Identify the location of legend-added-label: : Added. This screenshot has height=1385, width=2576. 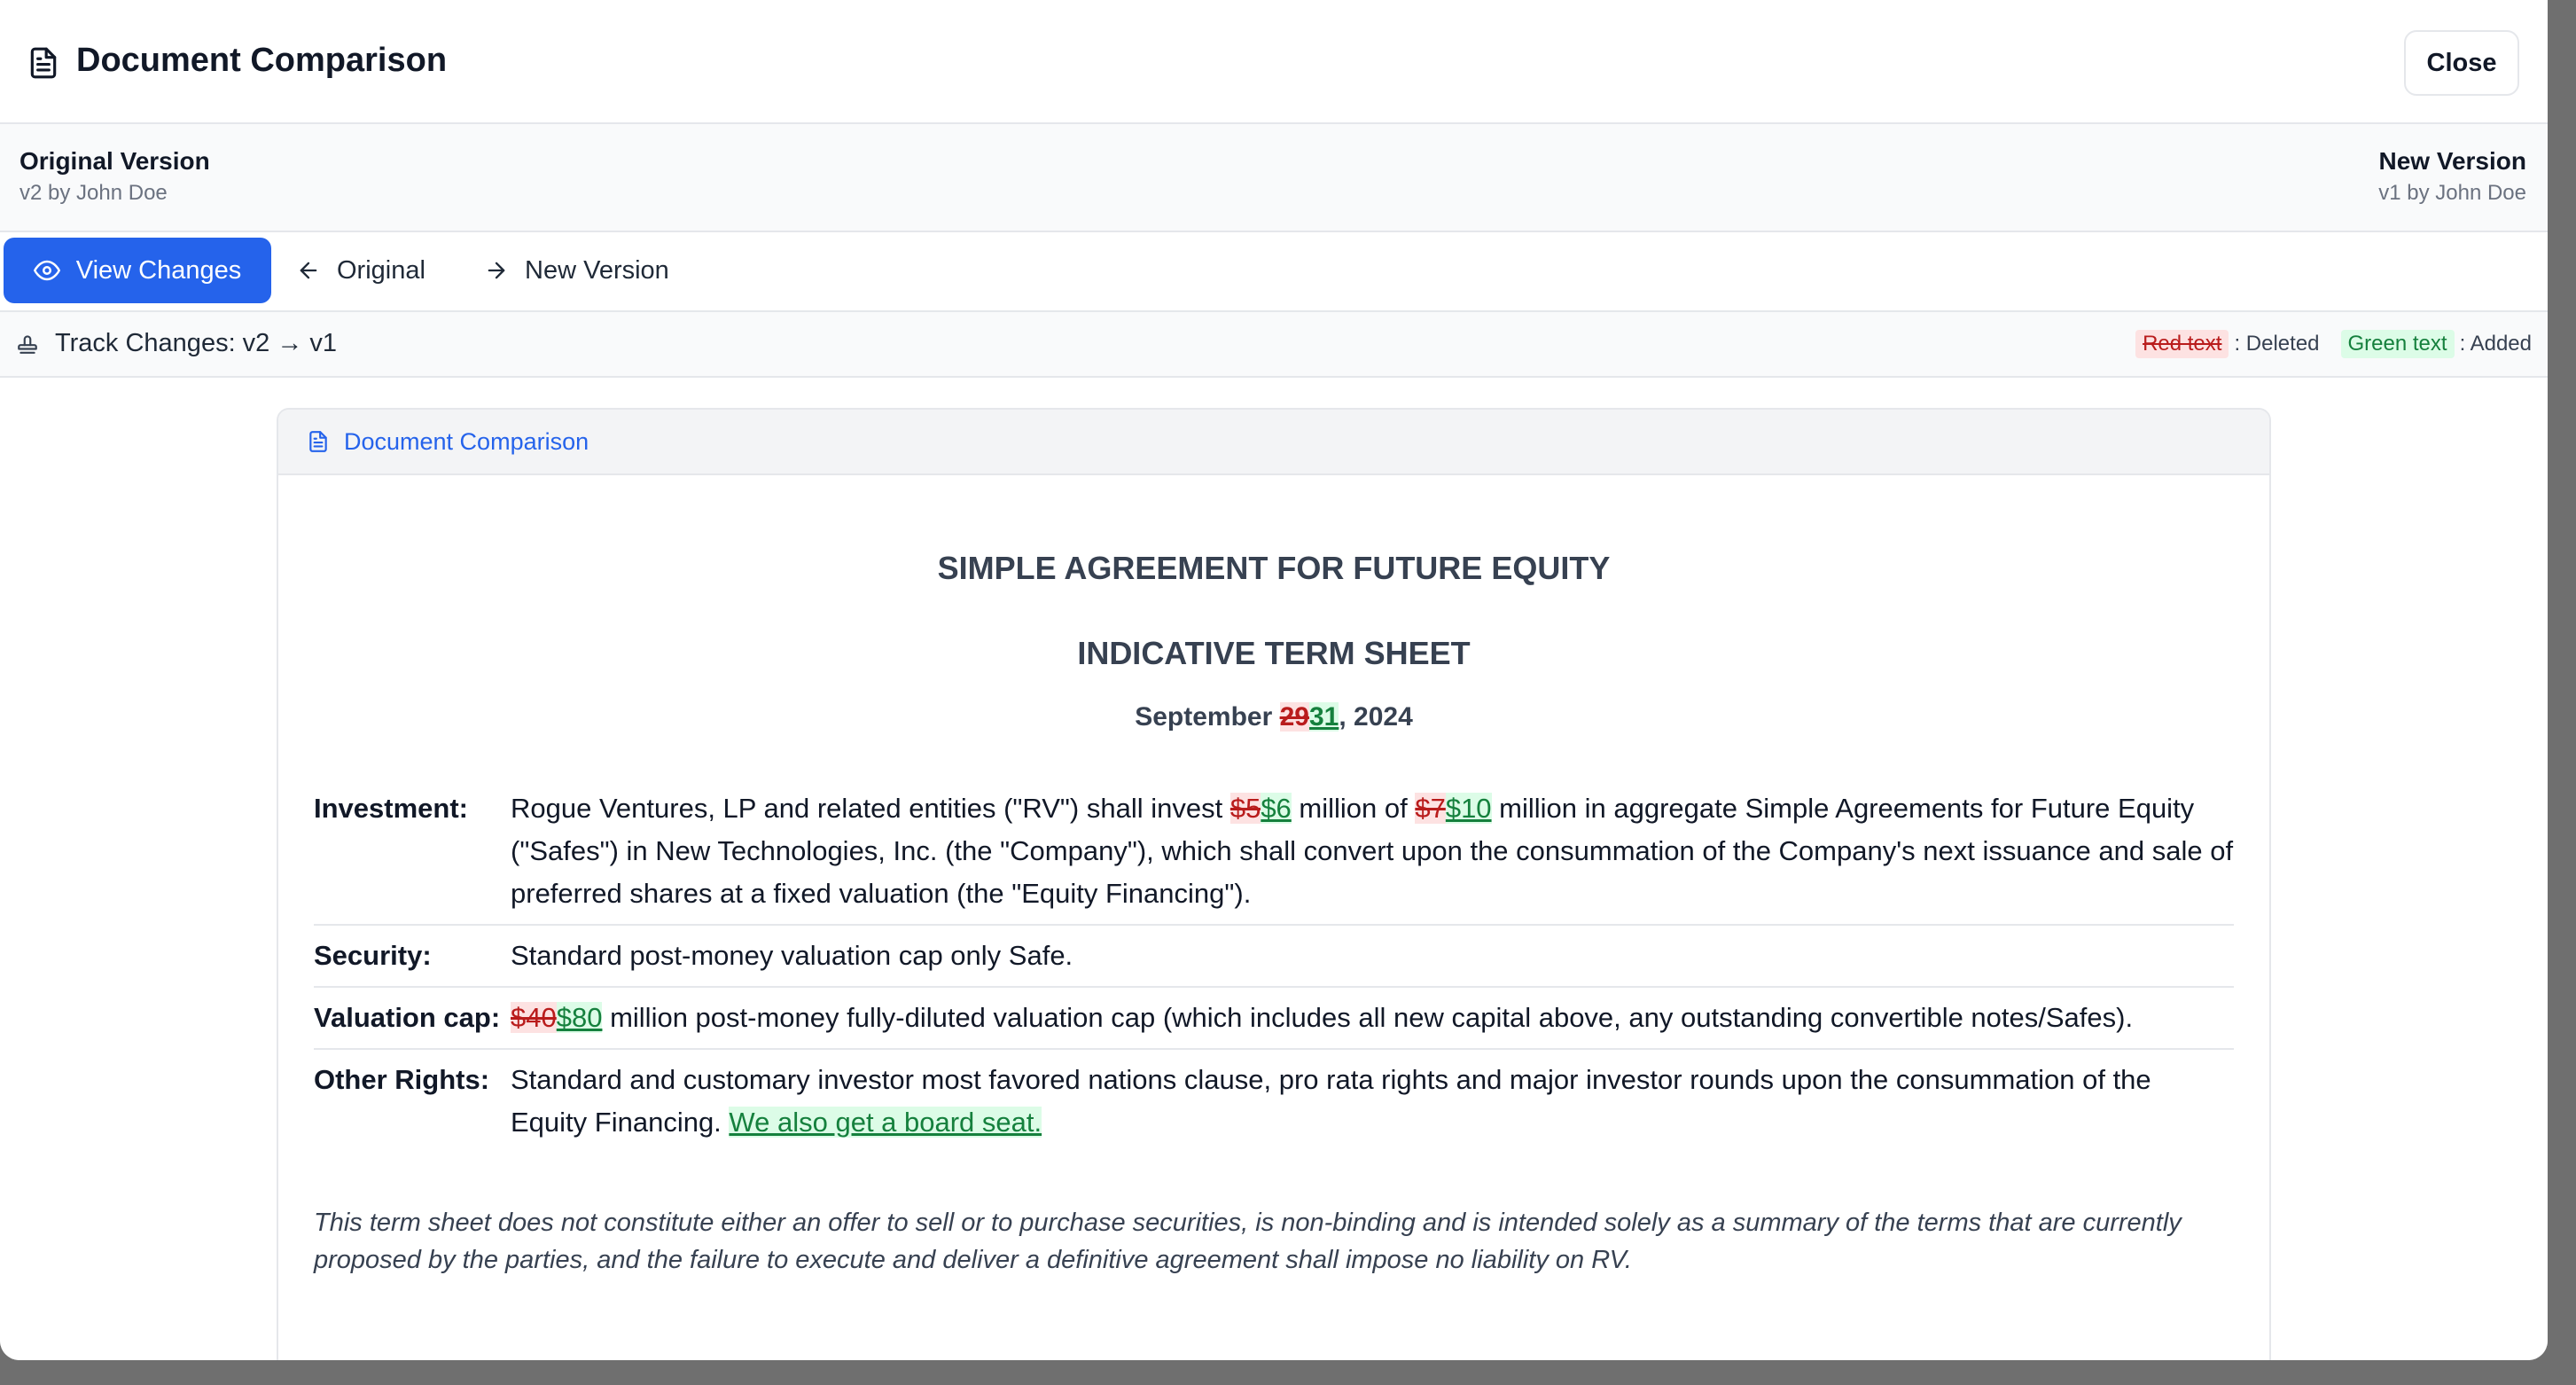
(2495, 344).